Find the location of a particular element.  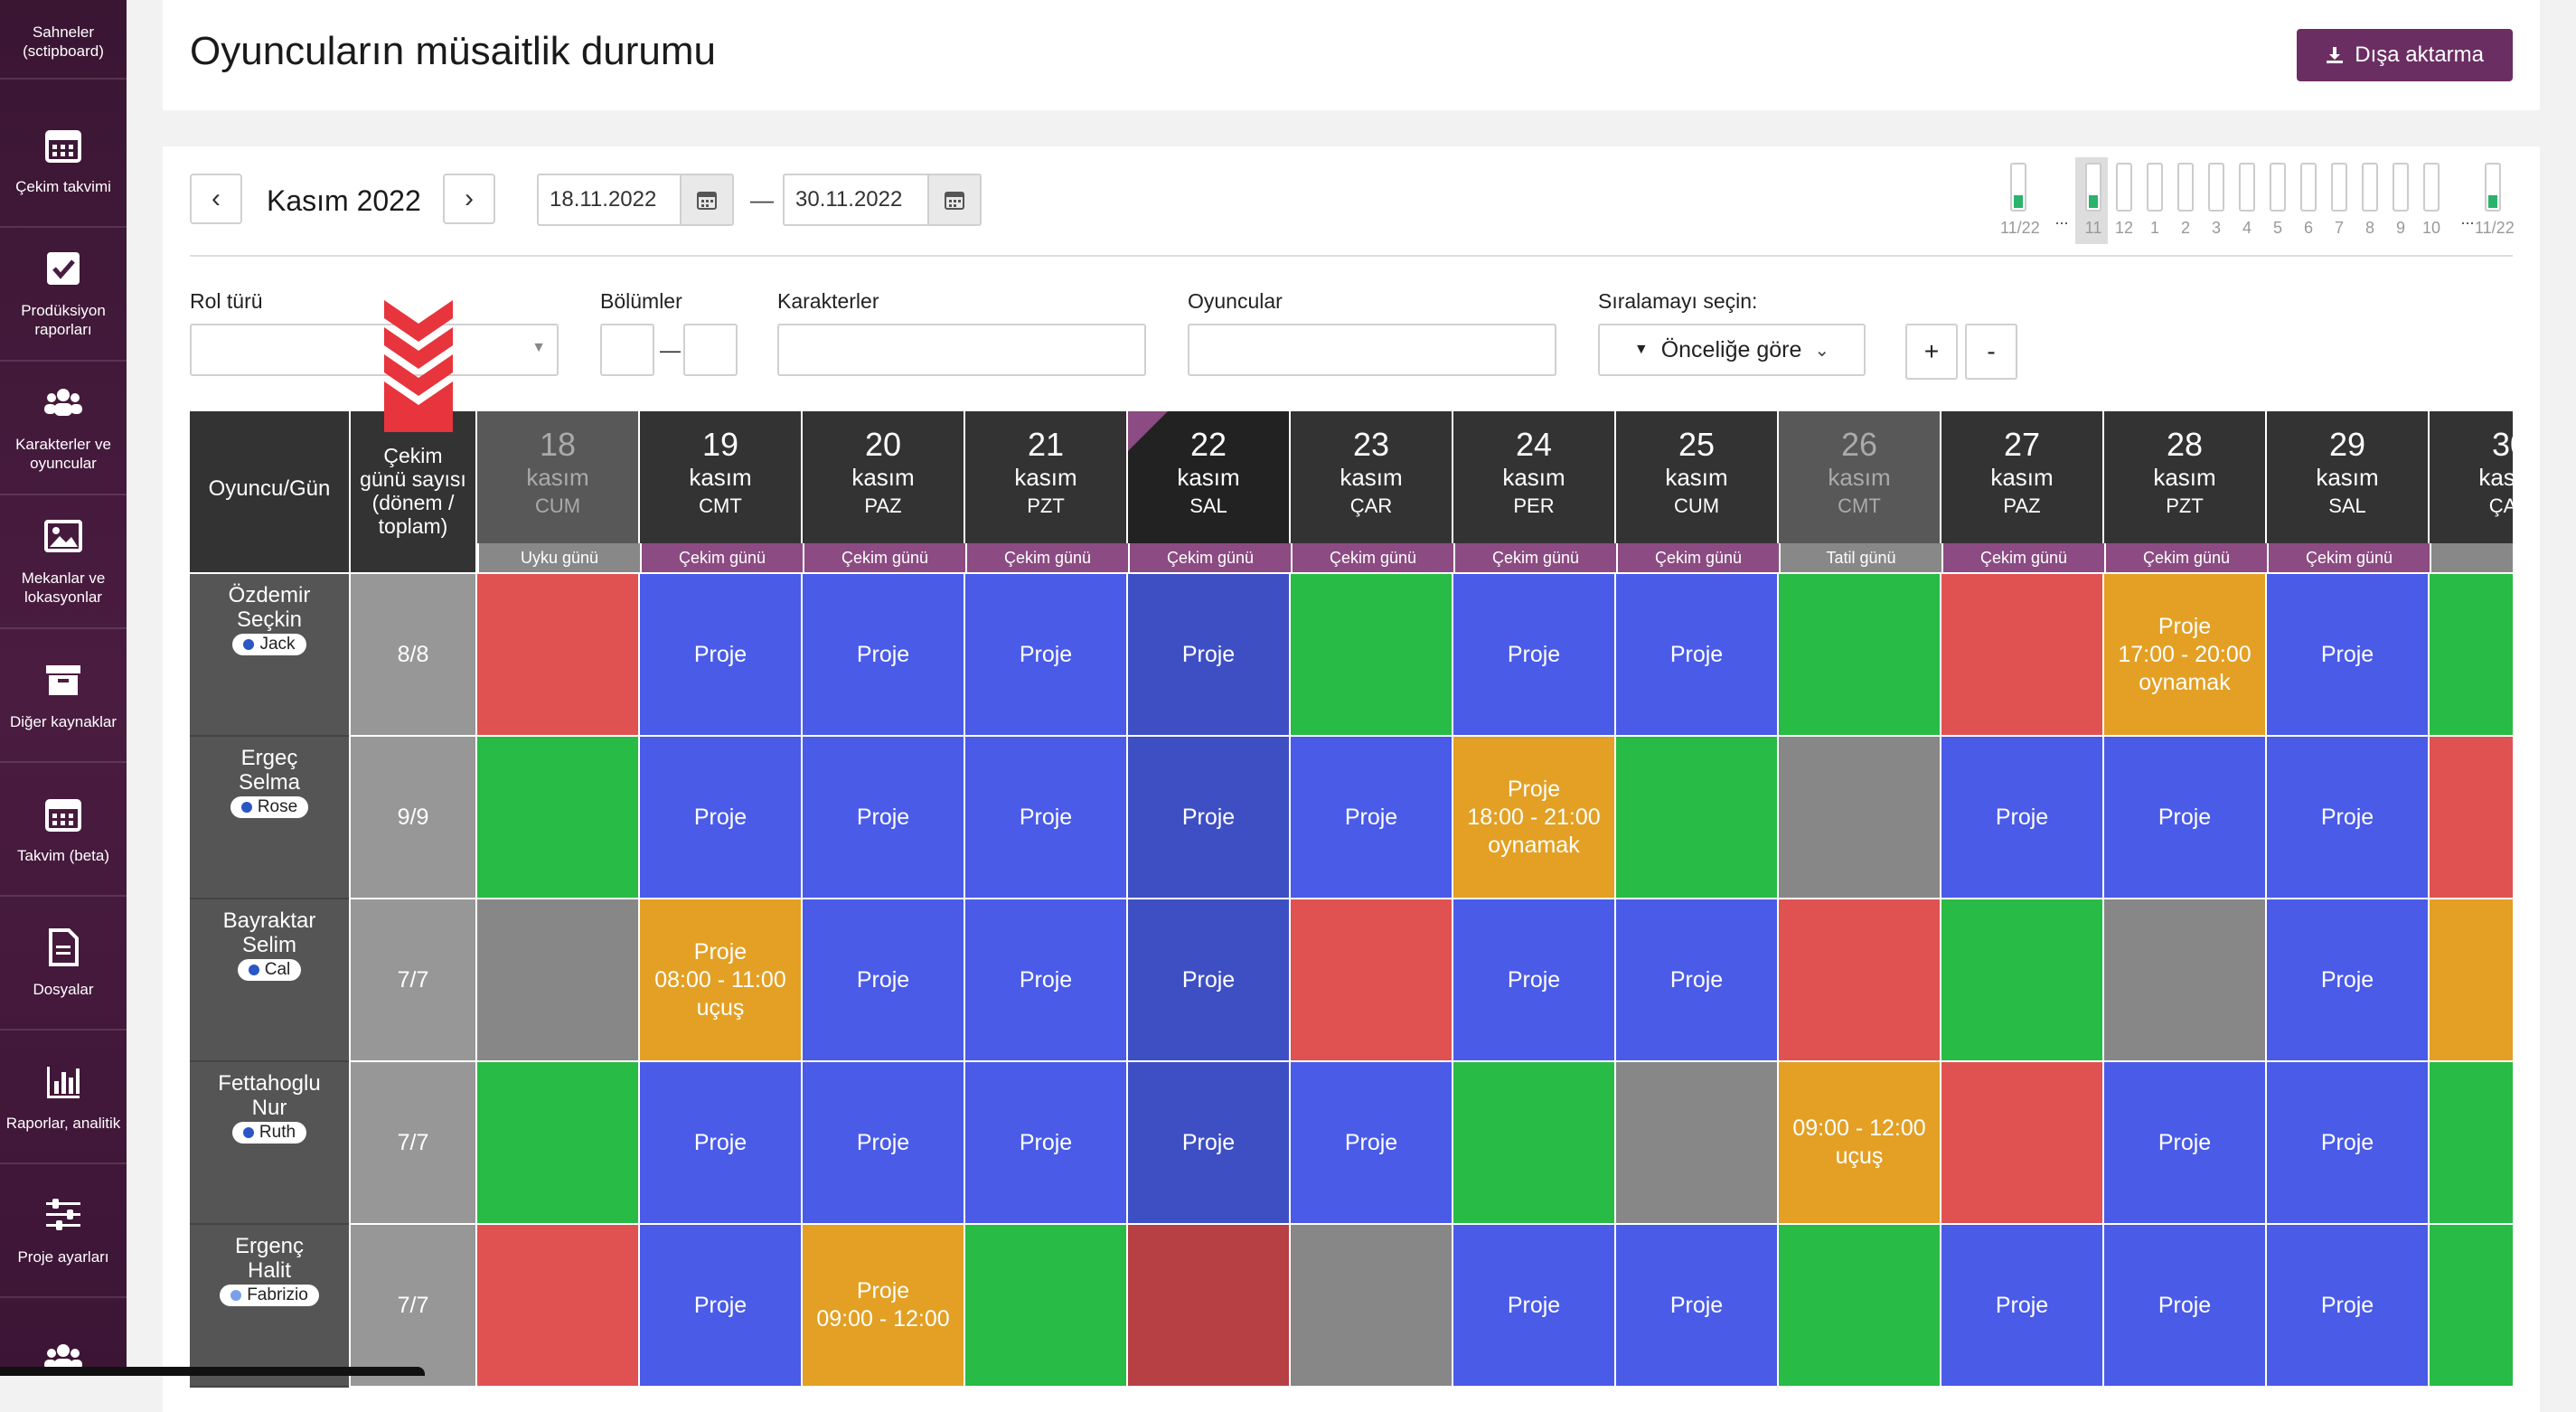

day-header: 28 kasım PZT is located at coordinates (2184, 477).